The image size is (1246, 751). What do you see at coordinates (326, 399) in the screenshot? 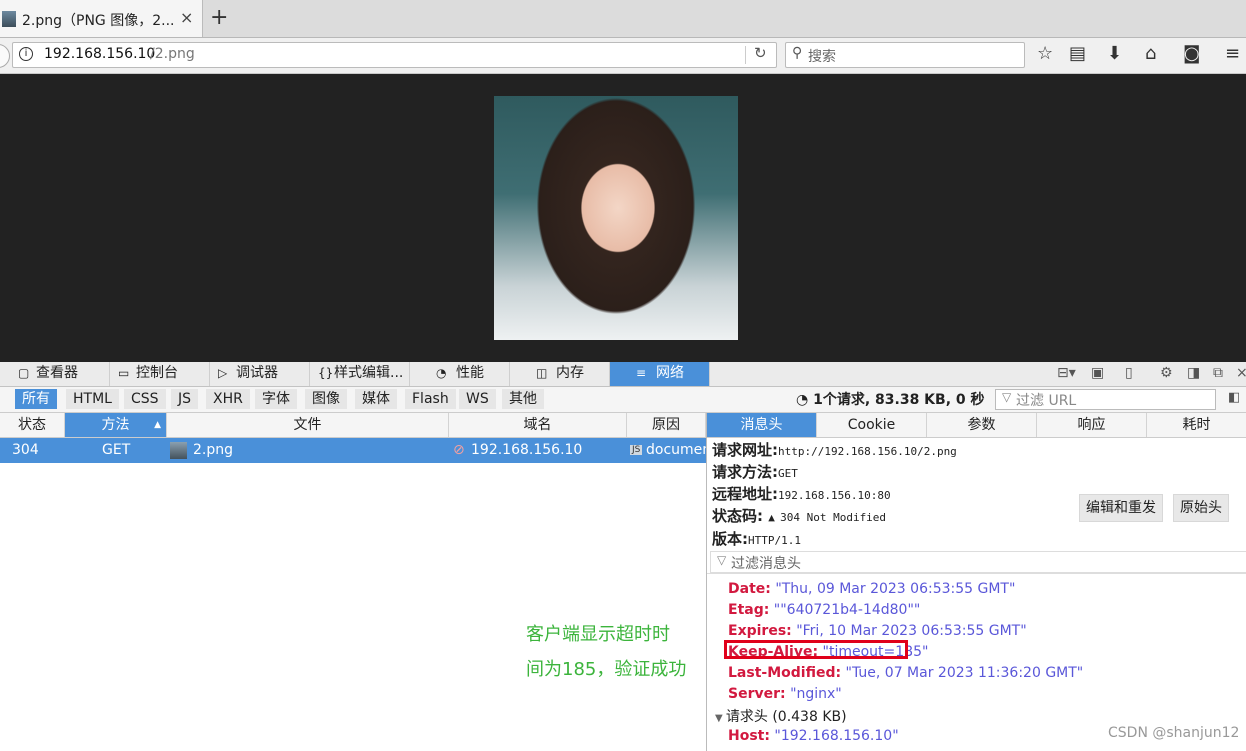
I see `filter-images: 图像` at bounding box center [326, 399].